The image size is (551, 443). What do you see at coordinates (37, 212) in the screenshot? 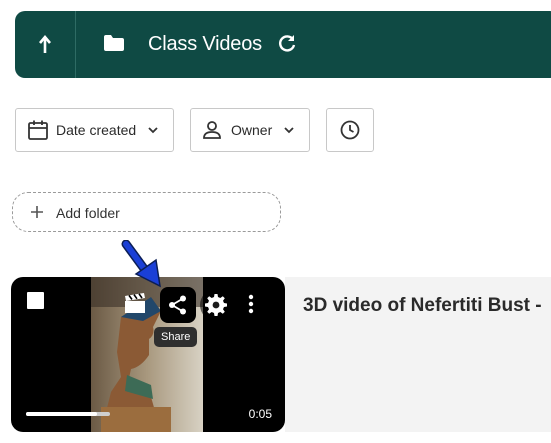
I see `plus-icon` at bounding box center [37, 212].